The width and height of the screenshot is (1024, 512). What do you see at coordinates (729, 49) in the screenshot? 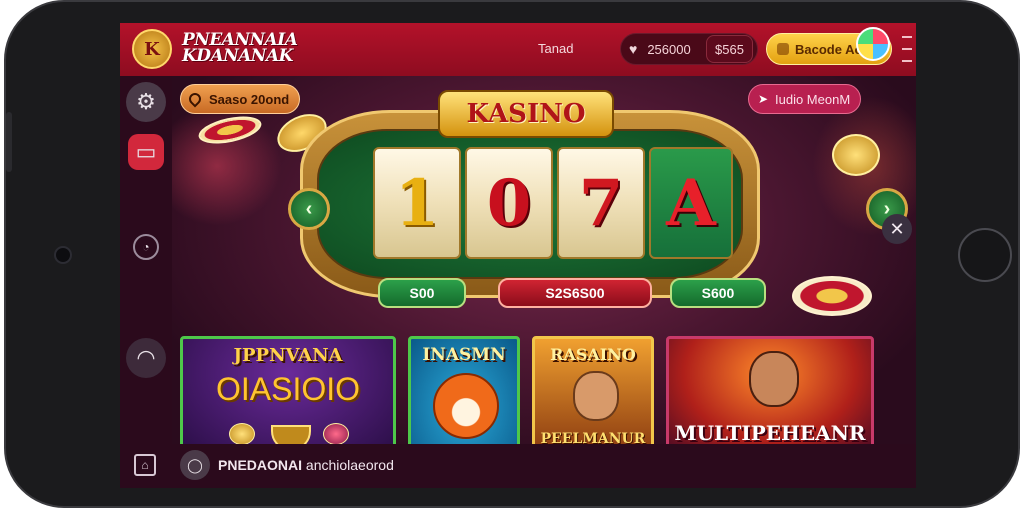
I see `bet-amount: $565` at bounding box center [729, 49].